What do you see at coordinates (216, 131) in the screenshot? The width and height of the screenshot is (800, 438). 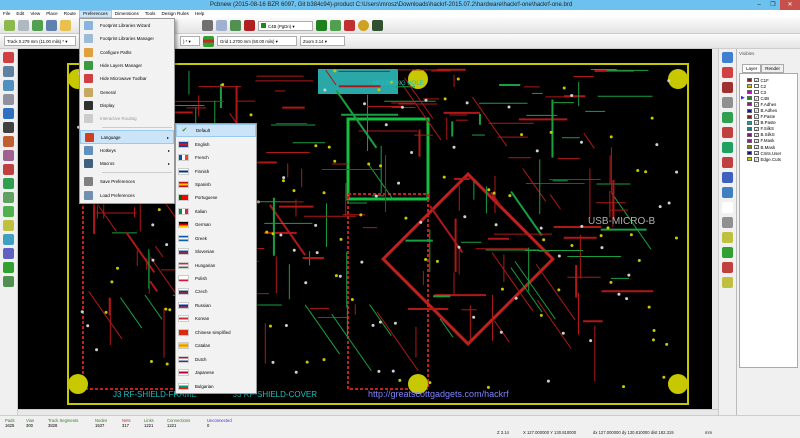 I see `language-default: ✔ Default` at bounding box center [216, 131].